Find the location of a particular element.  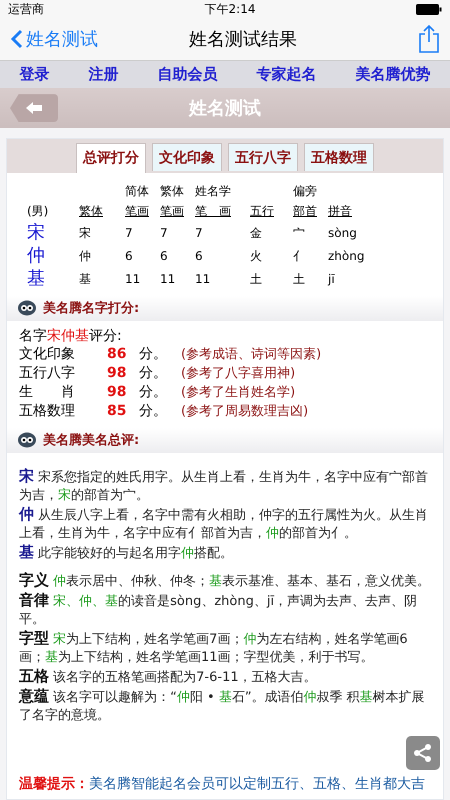

tab: 文化印象 is located at coordinates (187, 156).